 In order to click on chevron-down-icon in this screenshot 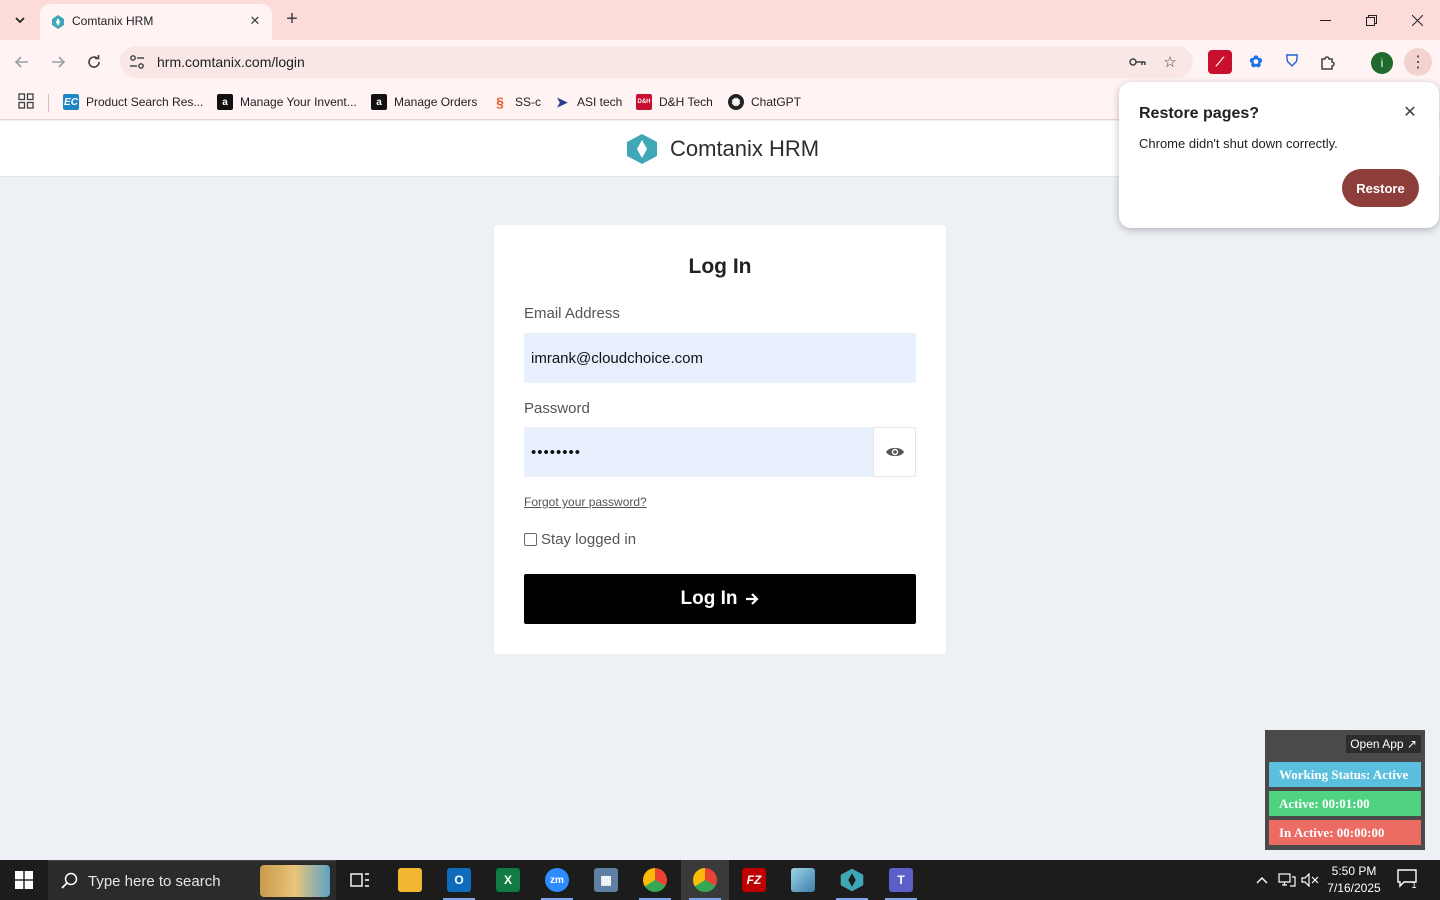, I will do `click(20, 20)`.